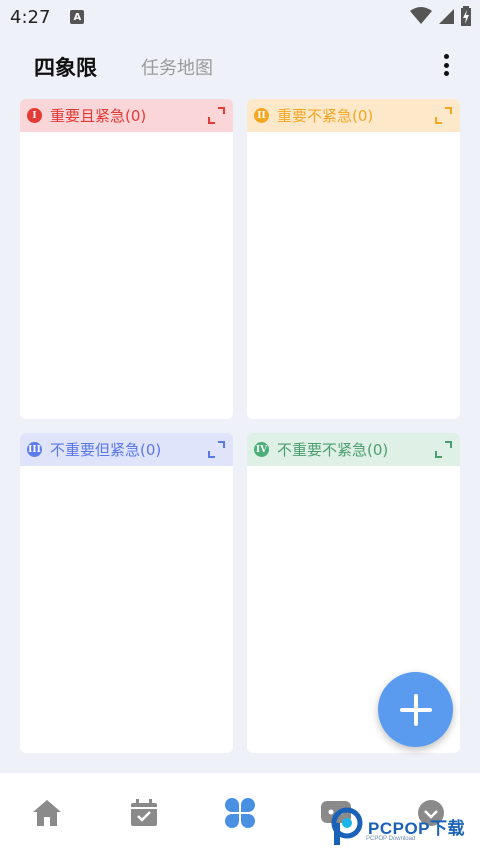 Image resolution: width=480 pixels, height=853 pixels. What do you see at coordinates (98, 116) in the screenshot?
I see `quadrant-title: 重要且紧急(0)` at bounding box center [98, 116].